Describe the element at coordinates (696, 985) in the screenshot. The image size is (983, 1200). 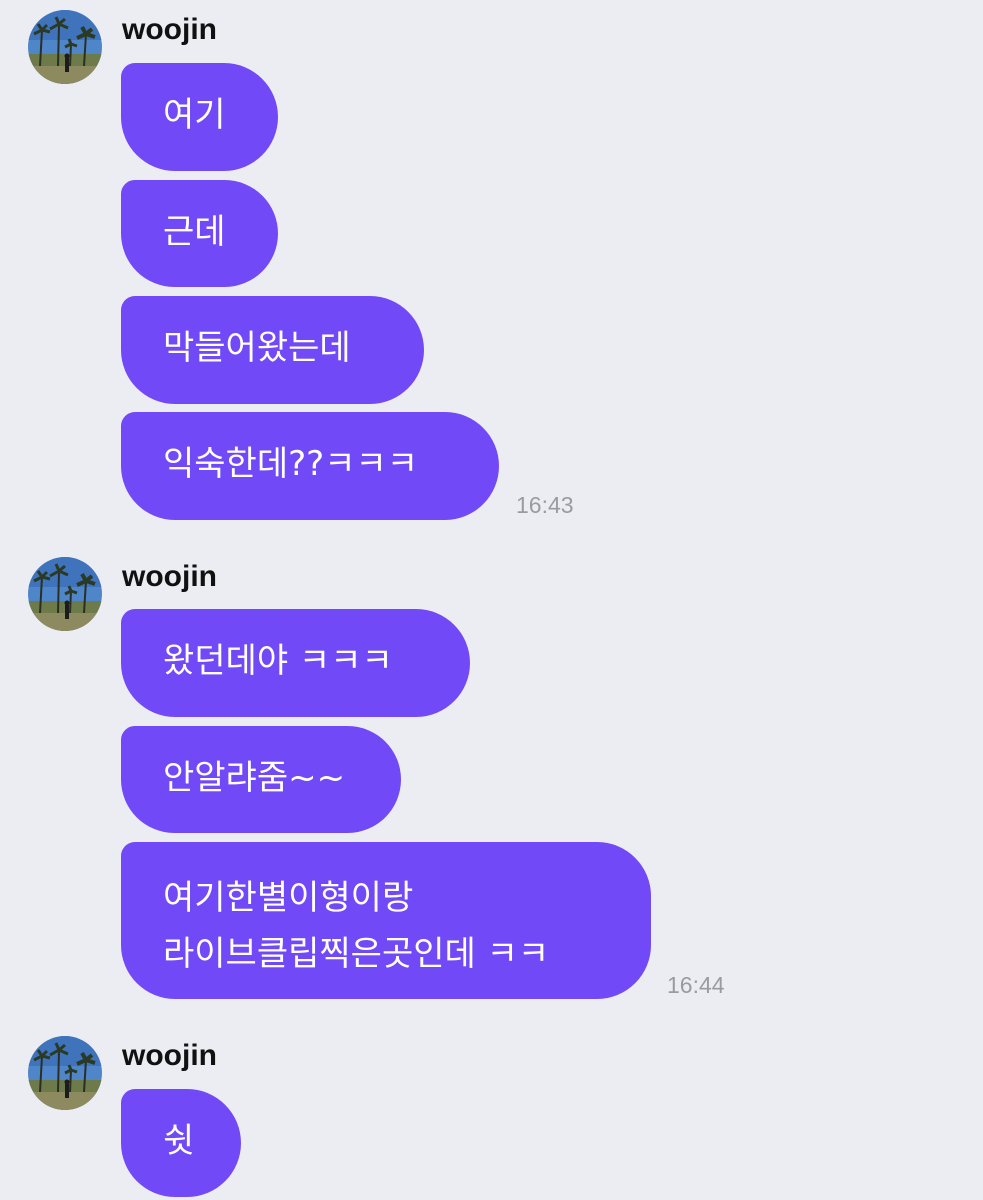
I see `message-timestamp: 16:44` at that location.